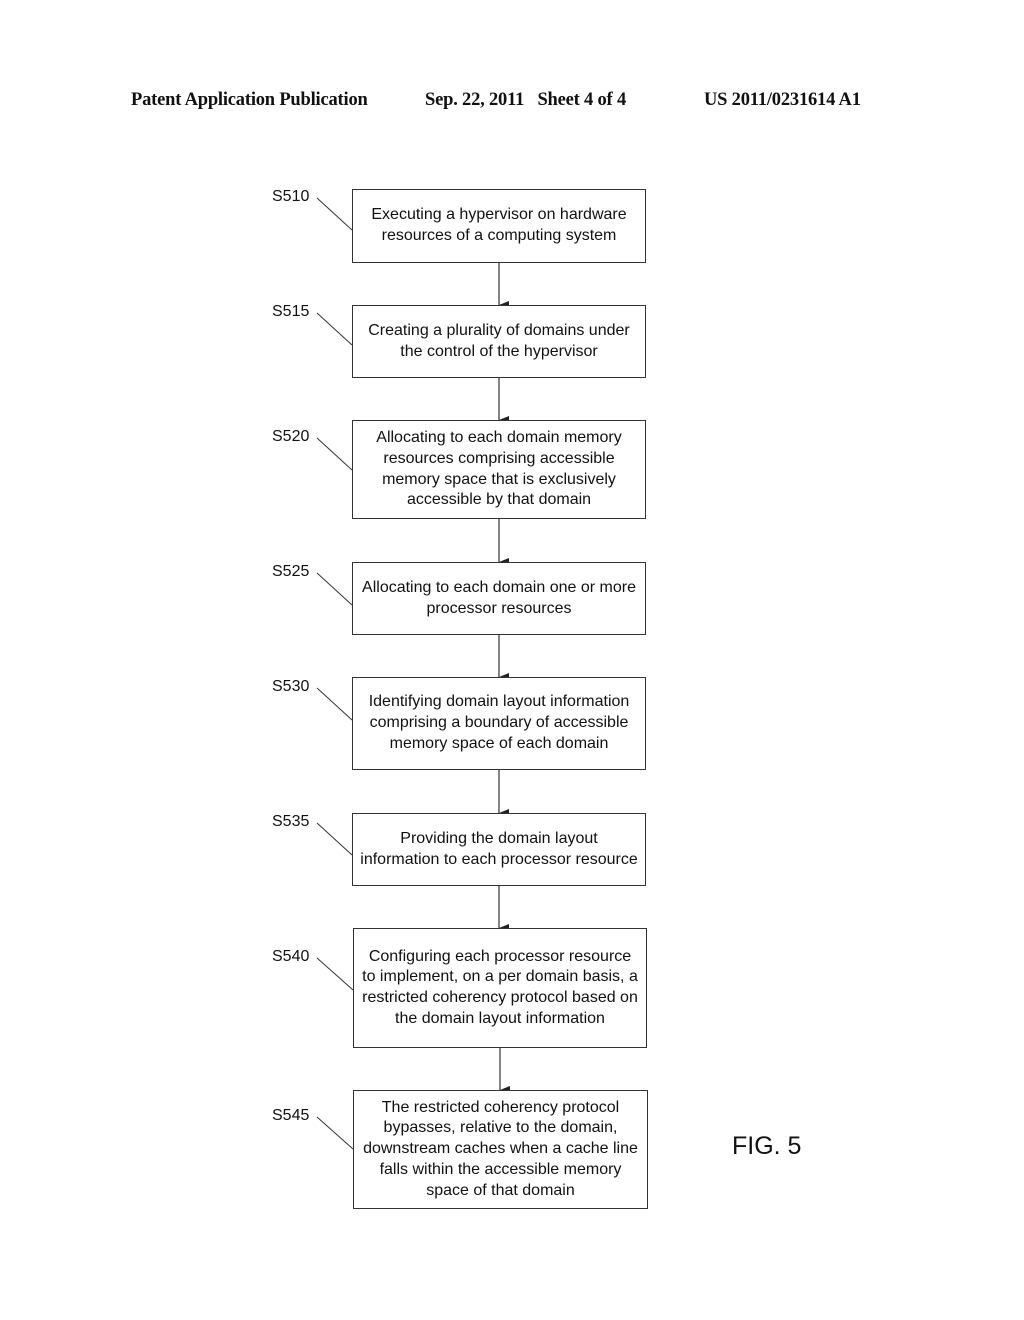 This screenshot has height=1320, width=1024. What do you see at coordinates (291, 196) in the screenshot?
I see `step-label-s510: S510` at bounding box center [291, 196].